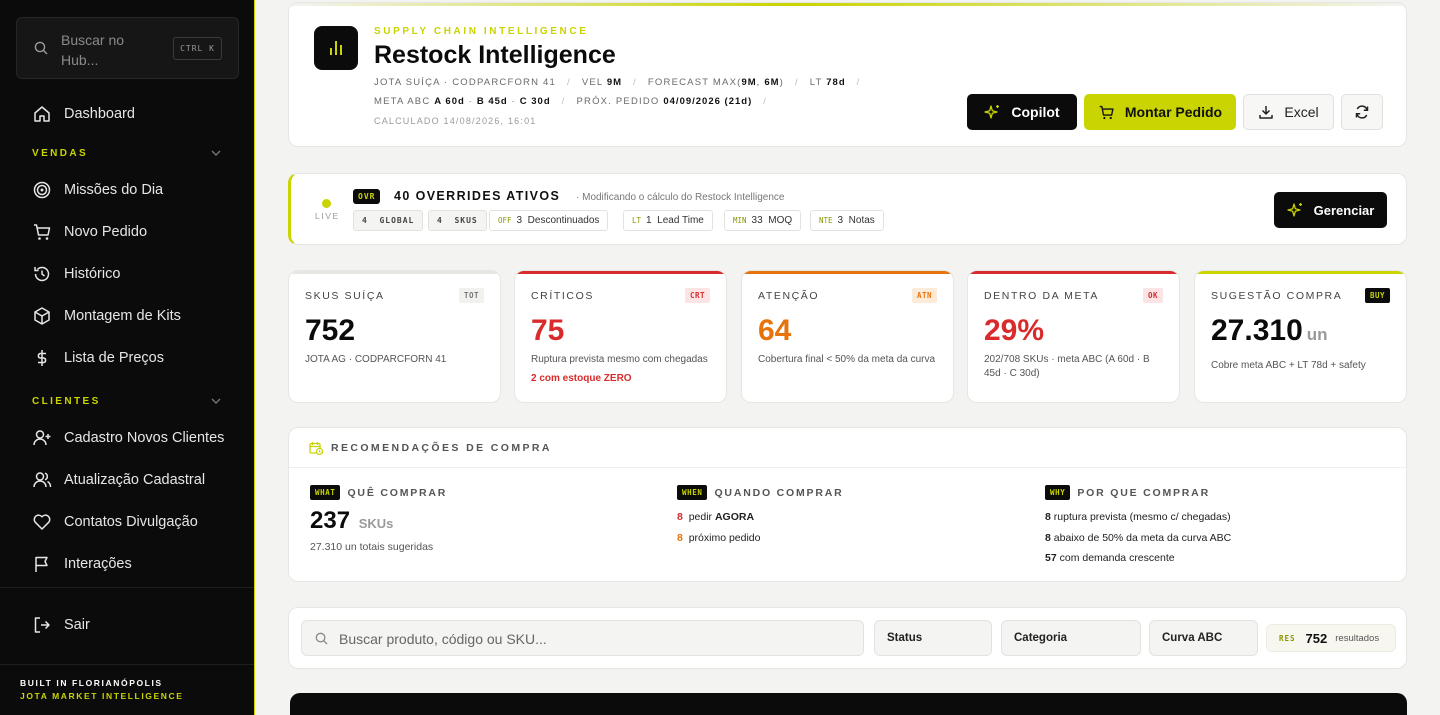 The height and width of the screenshot is (715, 1440). What do you see at coordinates (441, 448) in the screenshot?
I see `recommendations-title: RECOMENDAÇÕES DE COMPRA` at bounding box center [441, 448].